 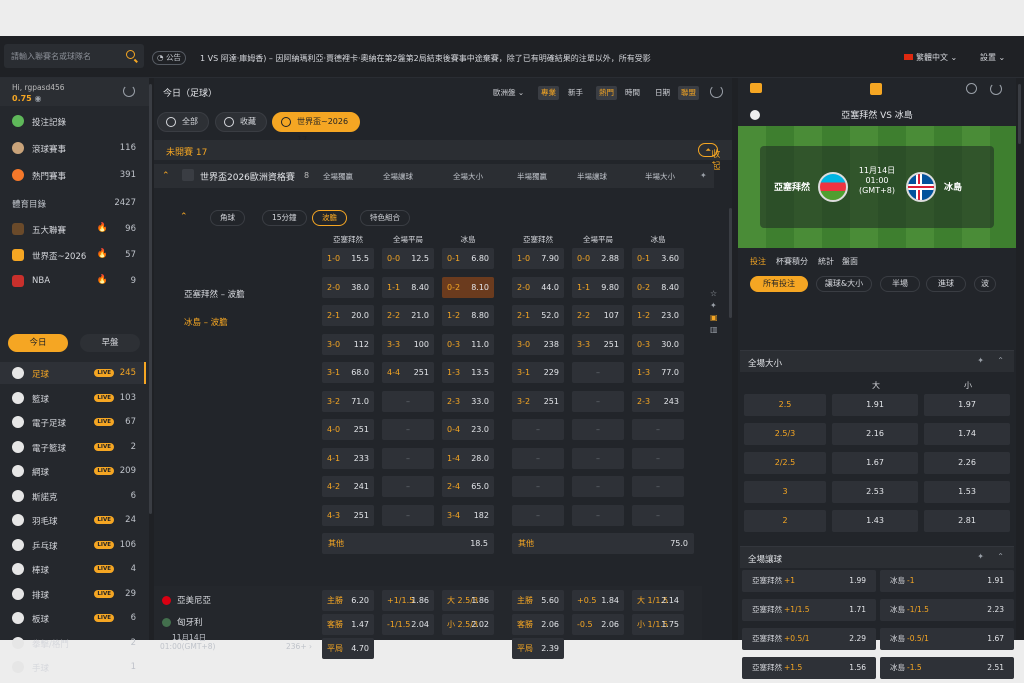 What do you see at coordinates (508, 93) in the screenshot?
I see `odds-format-select: 歐洲盤 ⌄` at bounding box center [508, 93].